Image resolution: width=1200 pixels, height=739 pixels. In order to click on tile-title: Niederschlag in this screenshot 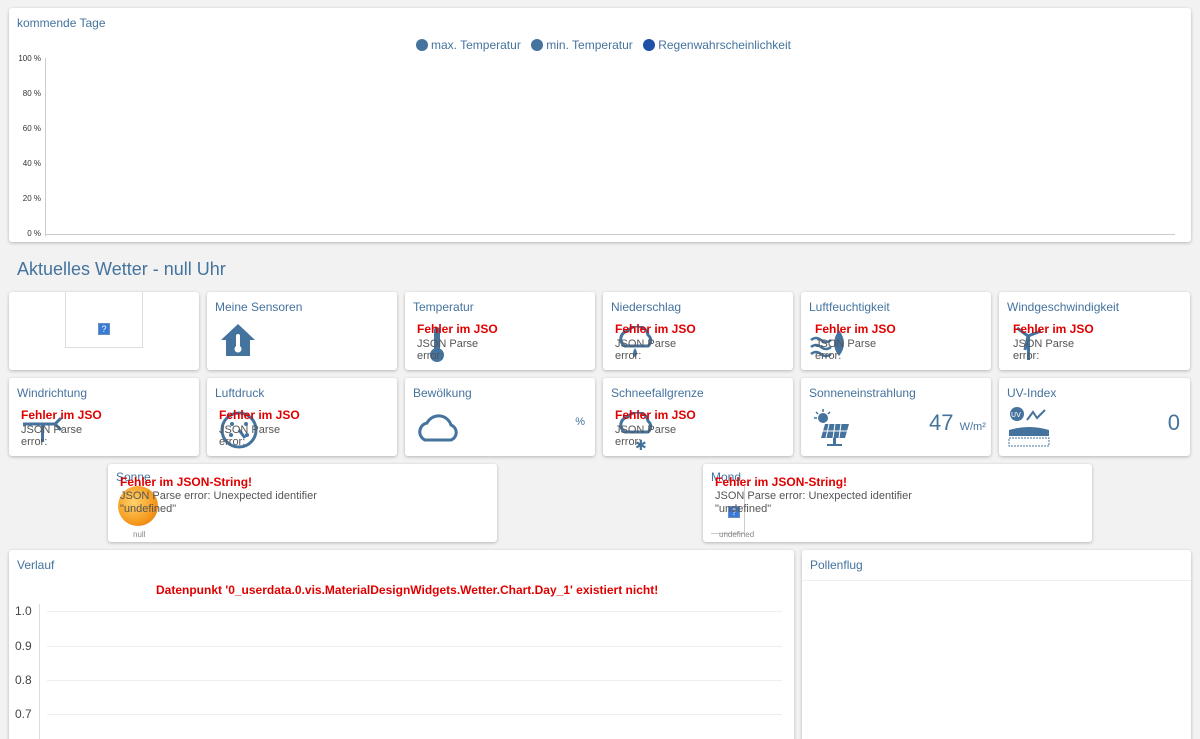, I will do `click(646, 307)`.